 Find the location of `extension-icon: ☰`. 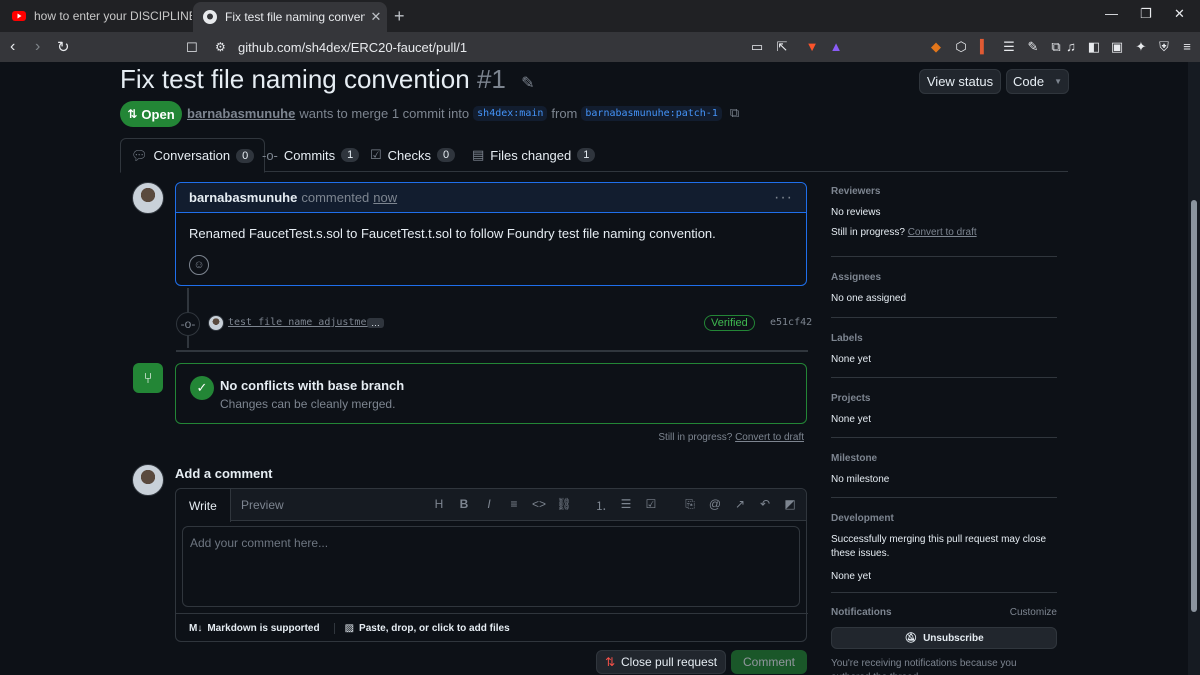

extension-icon: ☰ is located at coordinates (1009, 47).